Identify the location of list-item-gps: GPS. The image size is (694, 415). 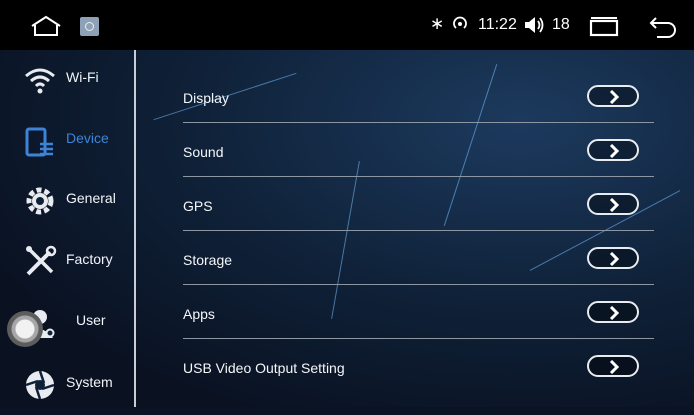
(415, 194).